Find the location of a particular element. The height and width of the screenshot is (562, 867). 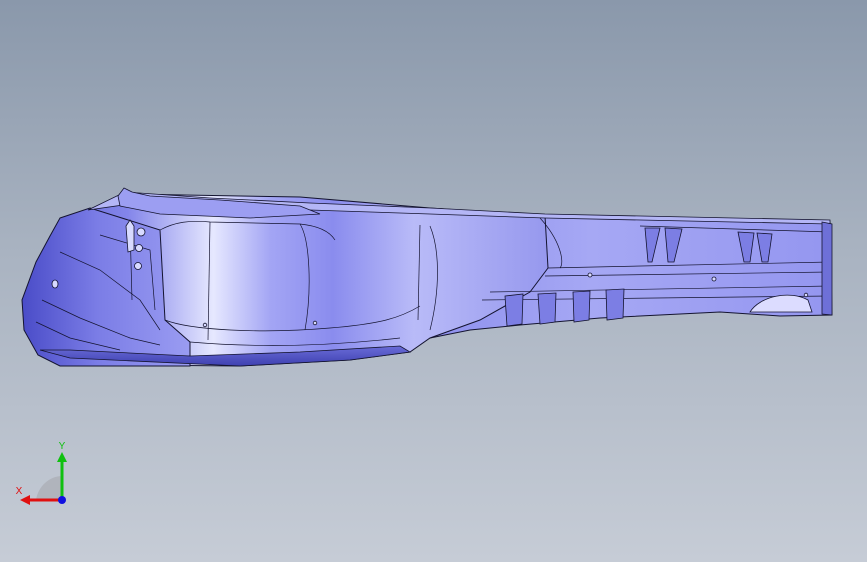

z-axis-dot is located at coordinates (62, 500).